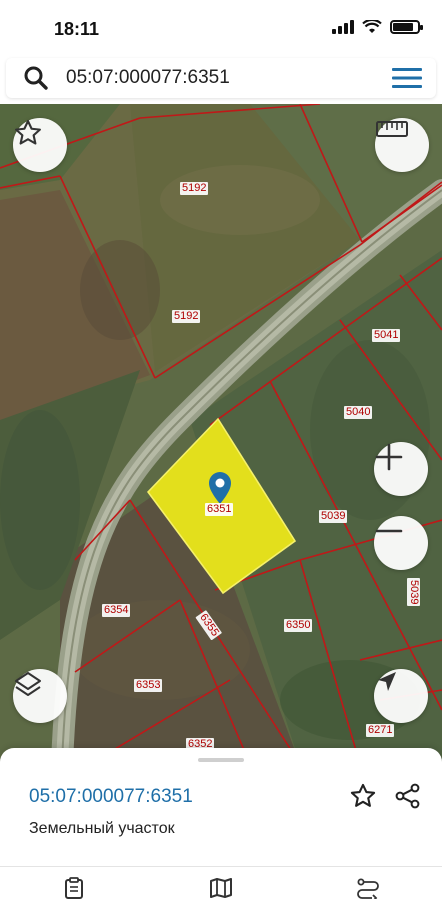  Describe the element at coordinates (387, 681) in the screenshot. I see `navigation-arrow-icon` at that location.